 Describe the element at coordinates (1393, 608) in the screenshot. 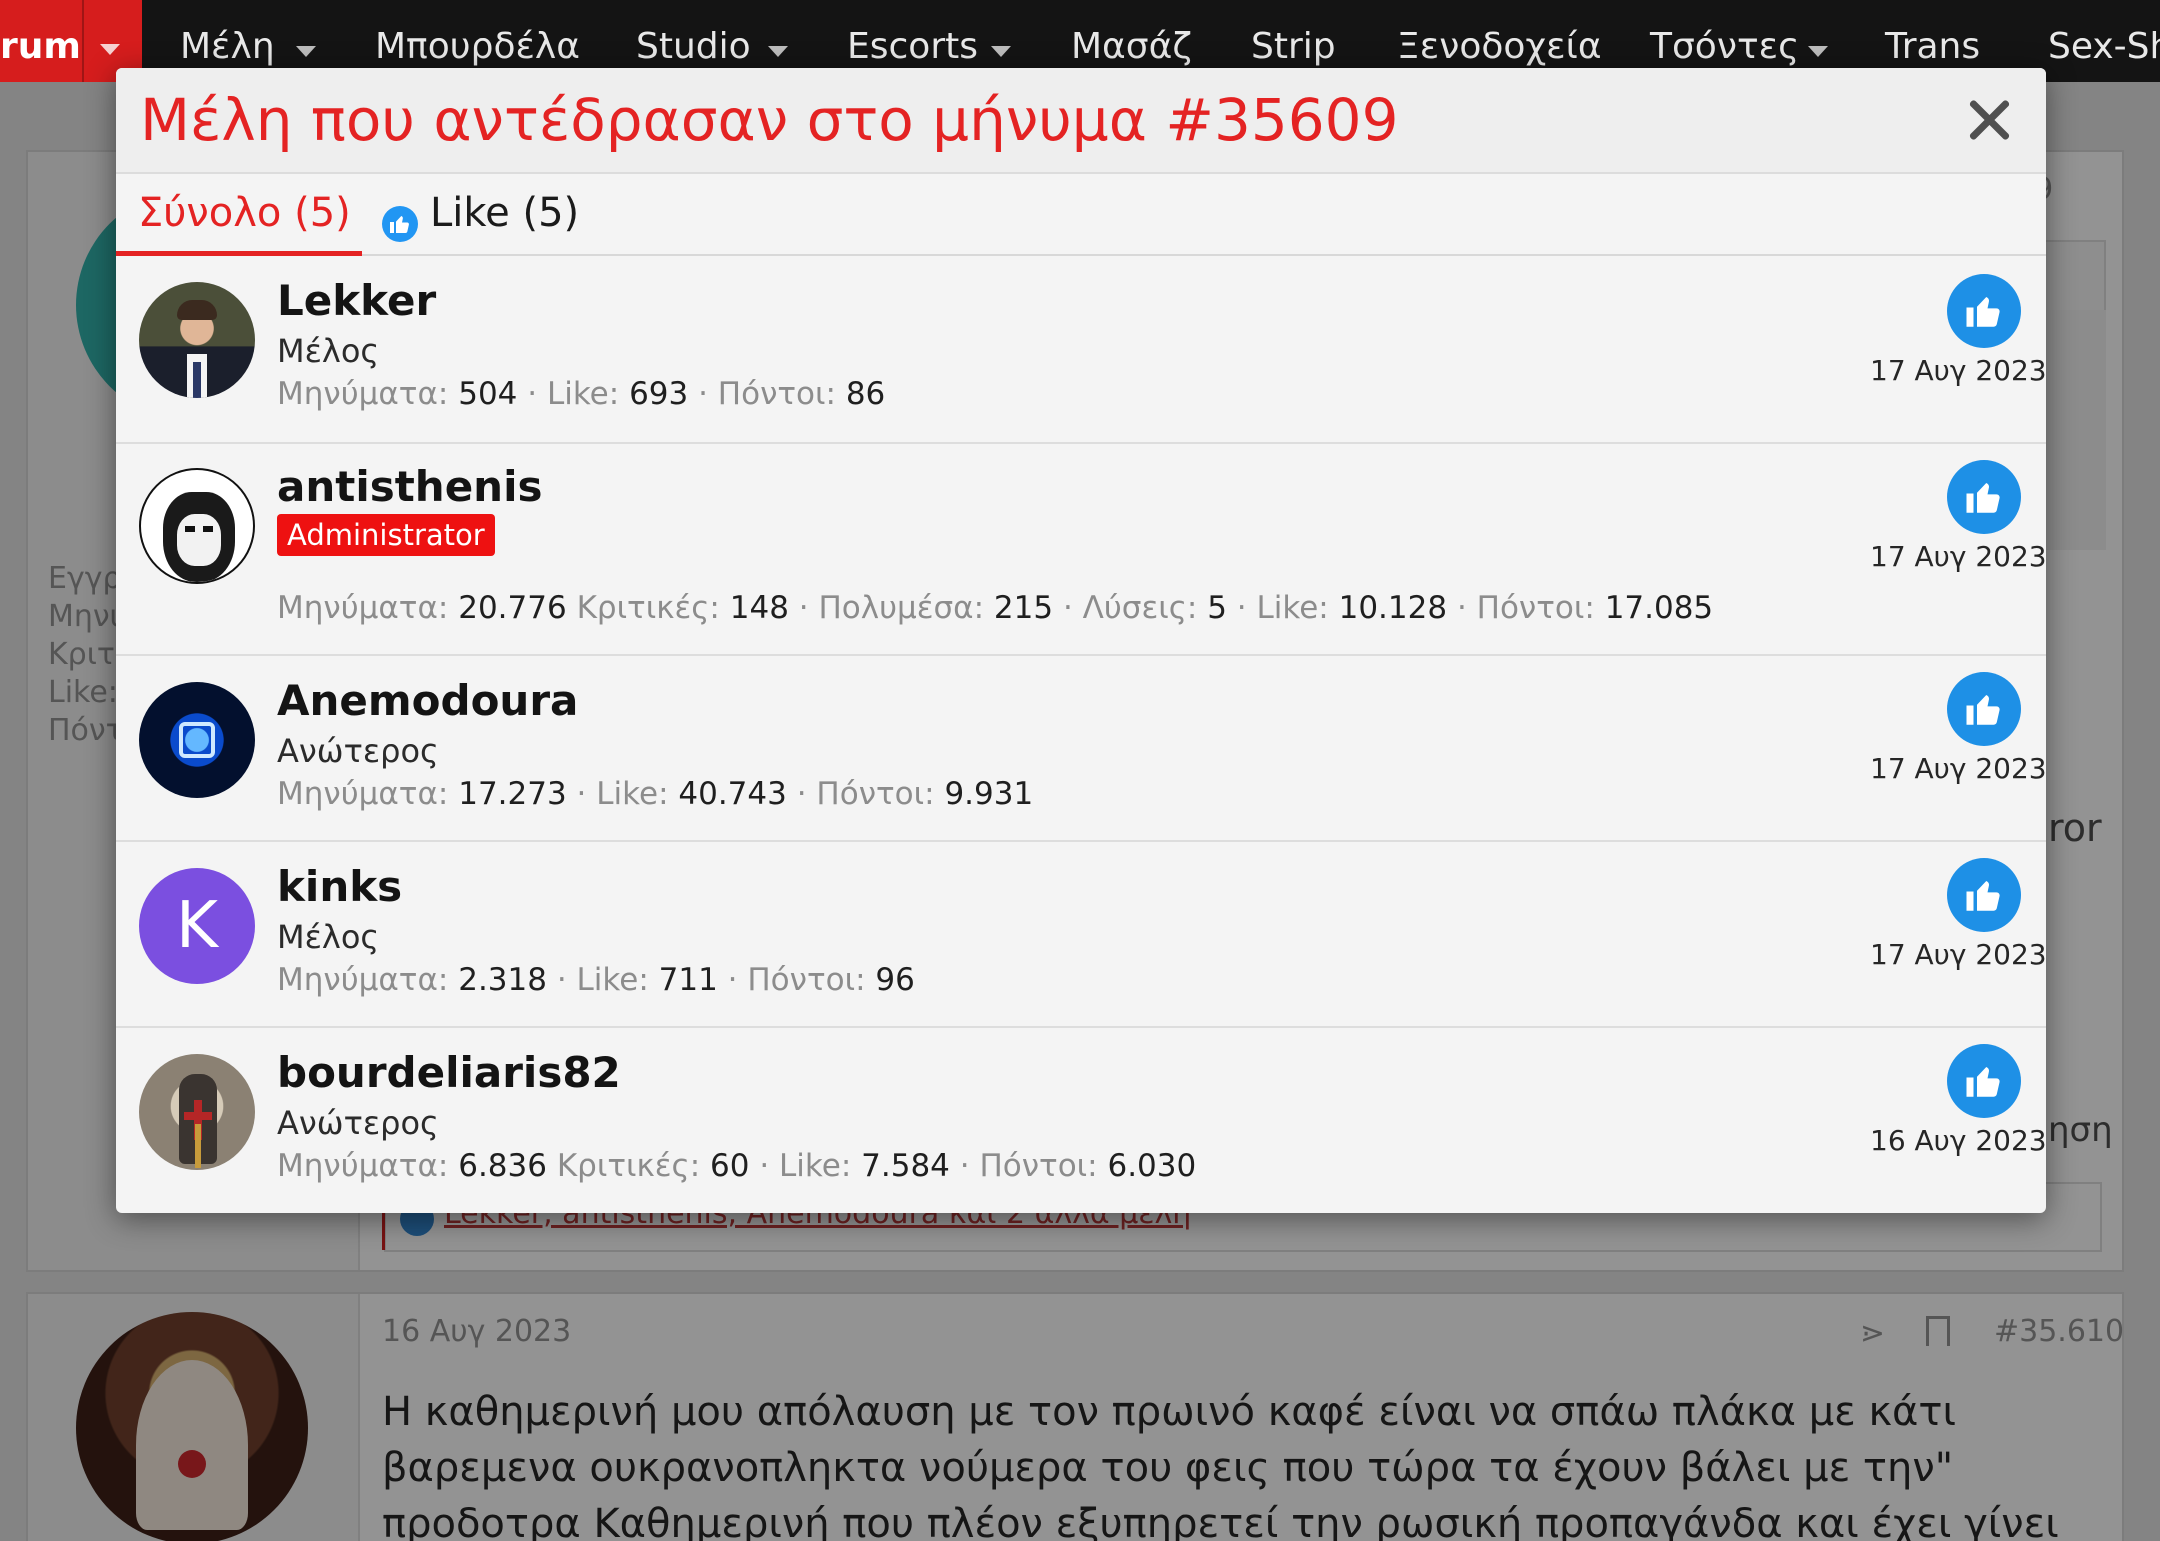

I see `stat-value: 10.128` at that location.